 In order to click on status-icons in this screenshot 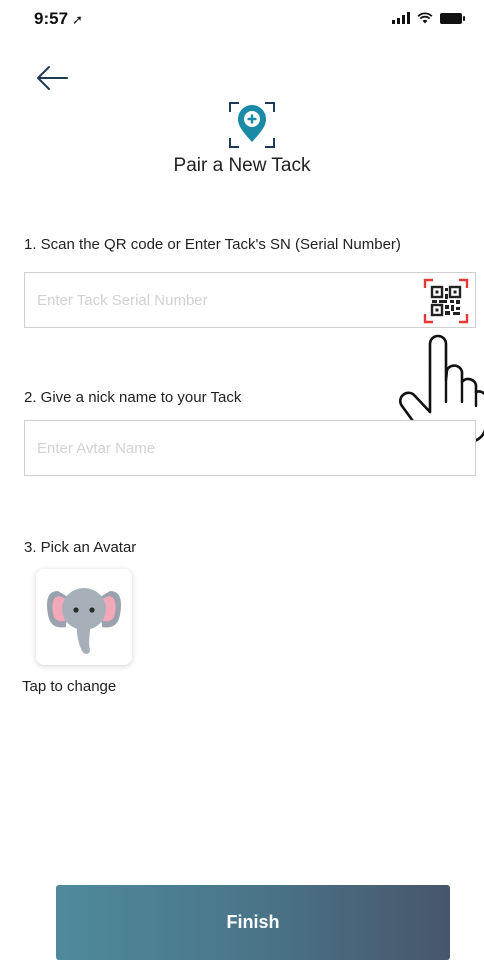, I will do `click(428, 18)`.